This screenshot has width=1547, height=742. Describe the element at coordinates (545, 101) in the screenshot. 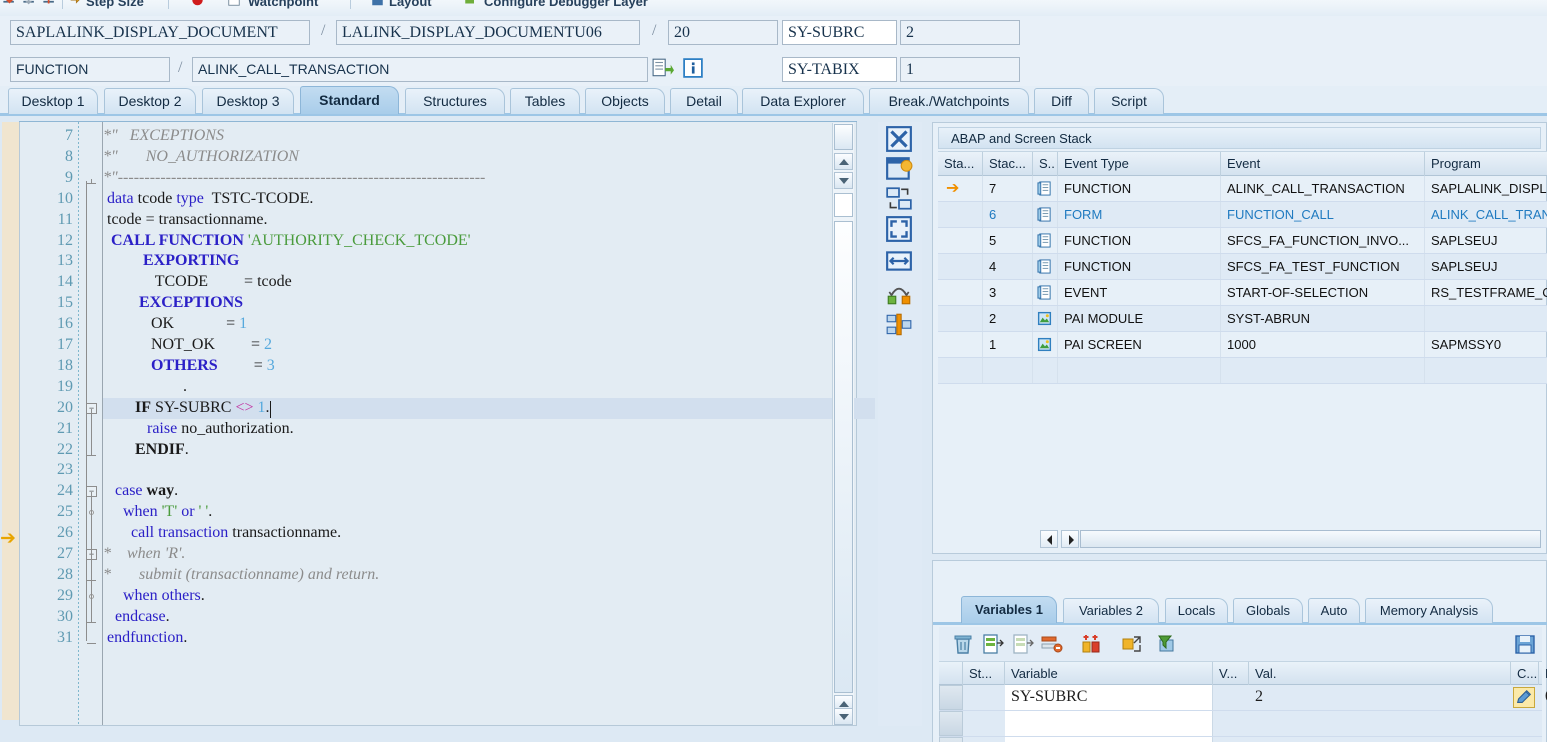

I see `tab-tables: Tables` at that location.